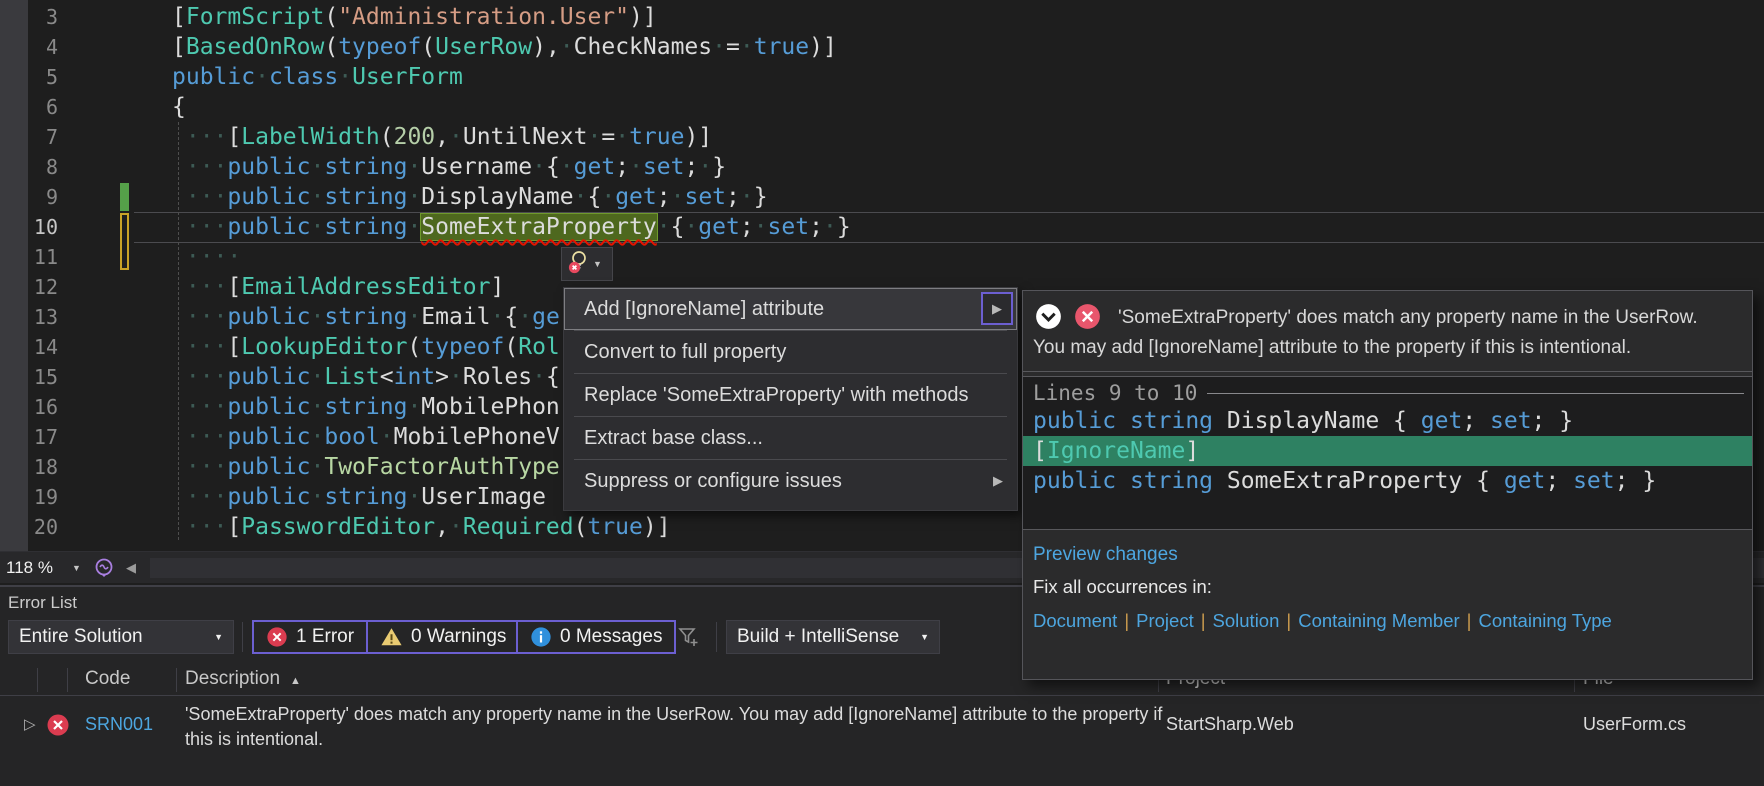 This screenshot has height=786, width=1764. Describe the element at coordinates (611, 636) in the screenshot. I see `messages-filter-label: 0 Messages` at that location.